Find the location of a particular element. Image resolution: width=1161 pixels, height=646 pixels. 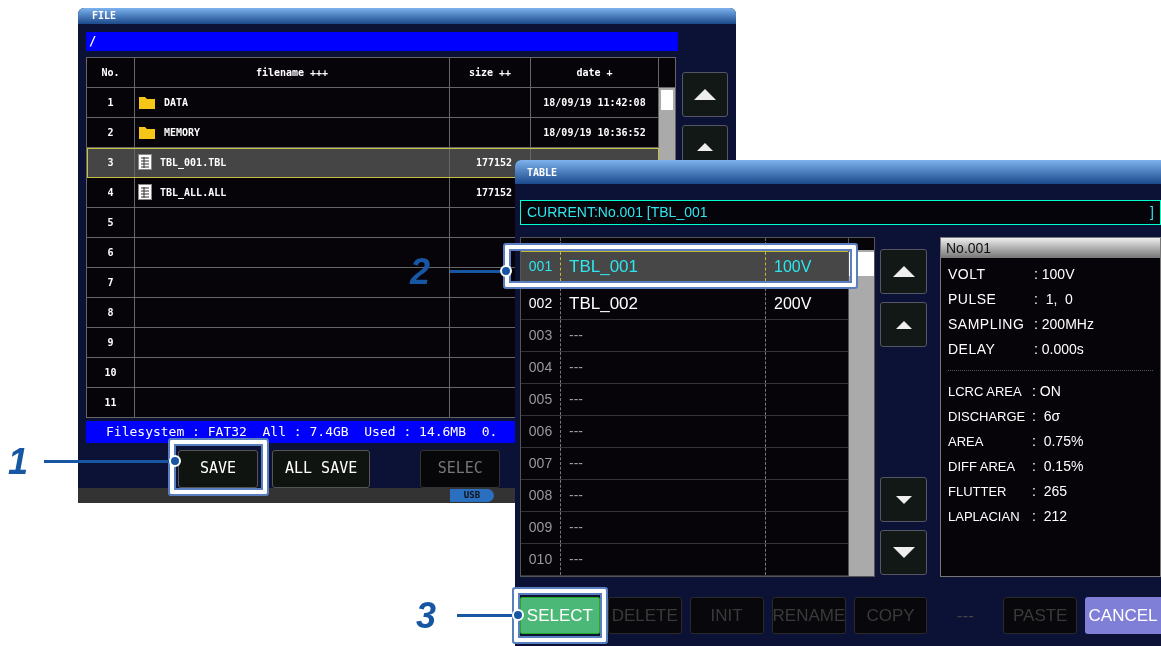

page-up-button is located at coordinates (903, 271).